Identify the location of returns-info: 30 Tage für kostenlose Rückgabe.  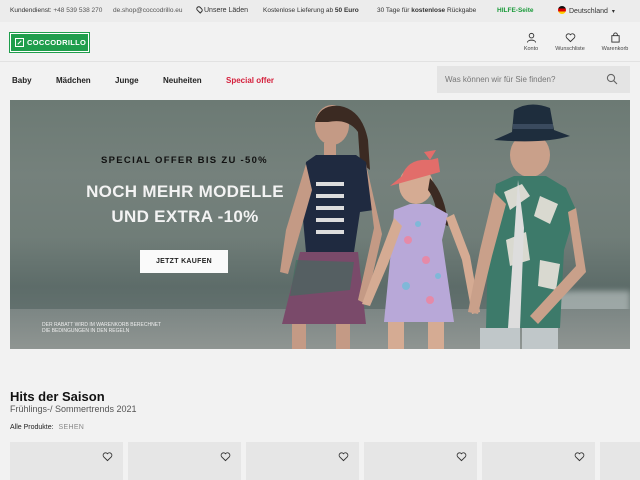
(426, 10).